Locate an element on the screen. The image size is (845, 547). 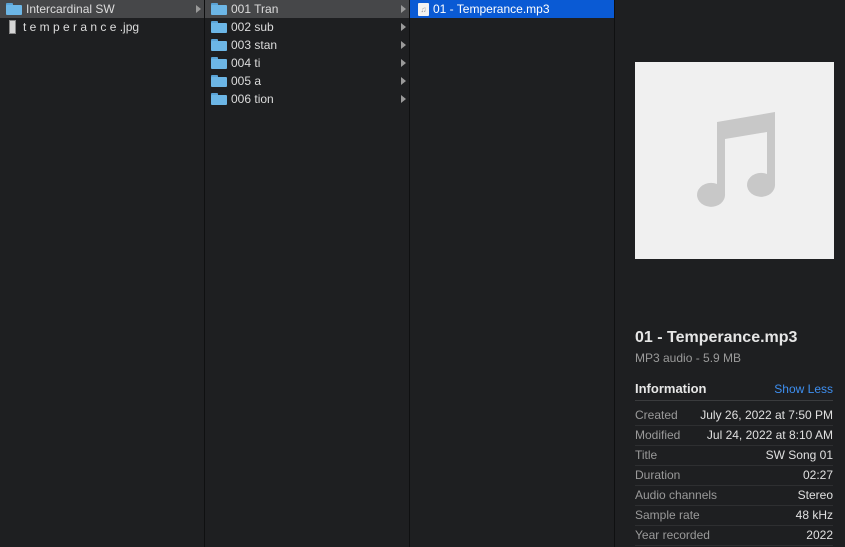
info-row-sample-rate: Sample rate 48 kHz is located at coordinates (734, 515).